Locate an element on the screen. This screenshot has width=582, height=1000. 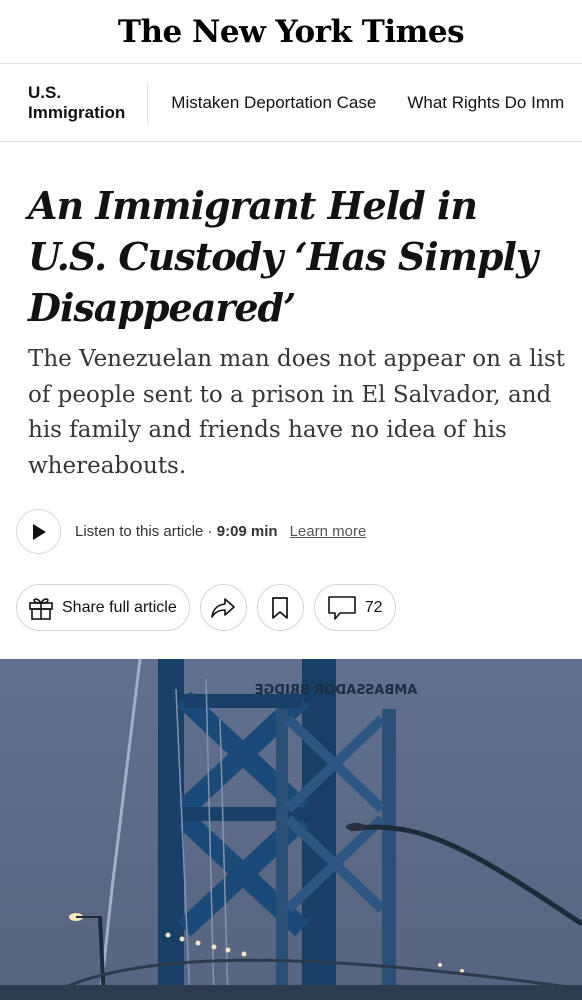
masthead: The New York Times is located at coordinates (291, 32).